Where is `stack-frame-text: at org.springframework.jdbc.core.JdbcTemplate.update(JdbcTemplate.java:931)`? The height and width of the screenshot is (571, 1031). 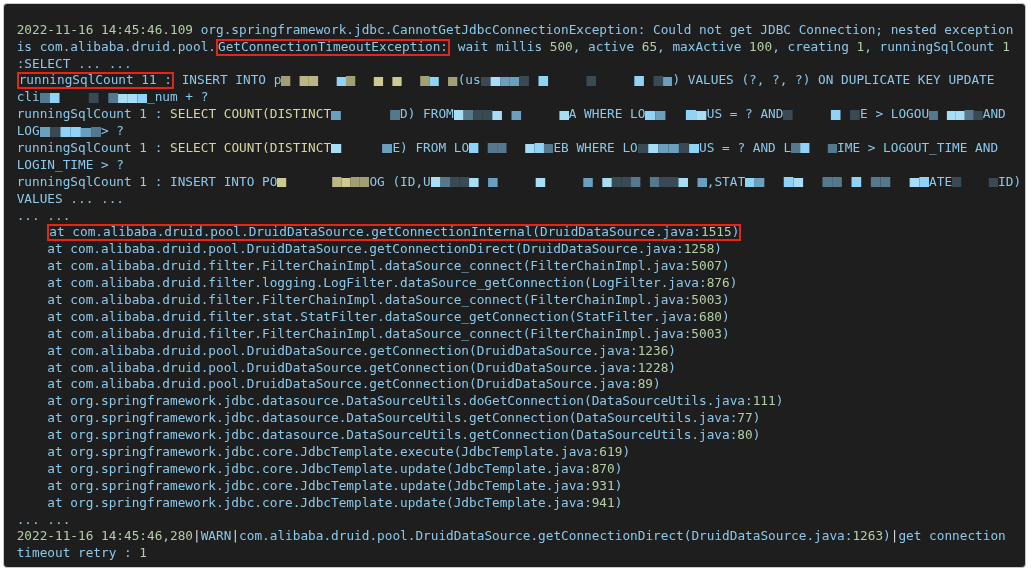 stack-frame-text: at org.springframework.jdbc.core.JdbcTemplate.update(JdbcTemplate.java:931) is located at coordinates (335, 486).